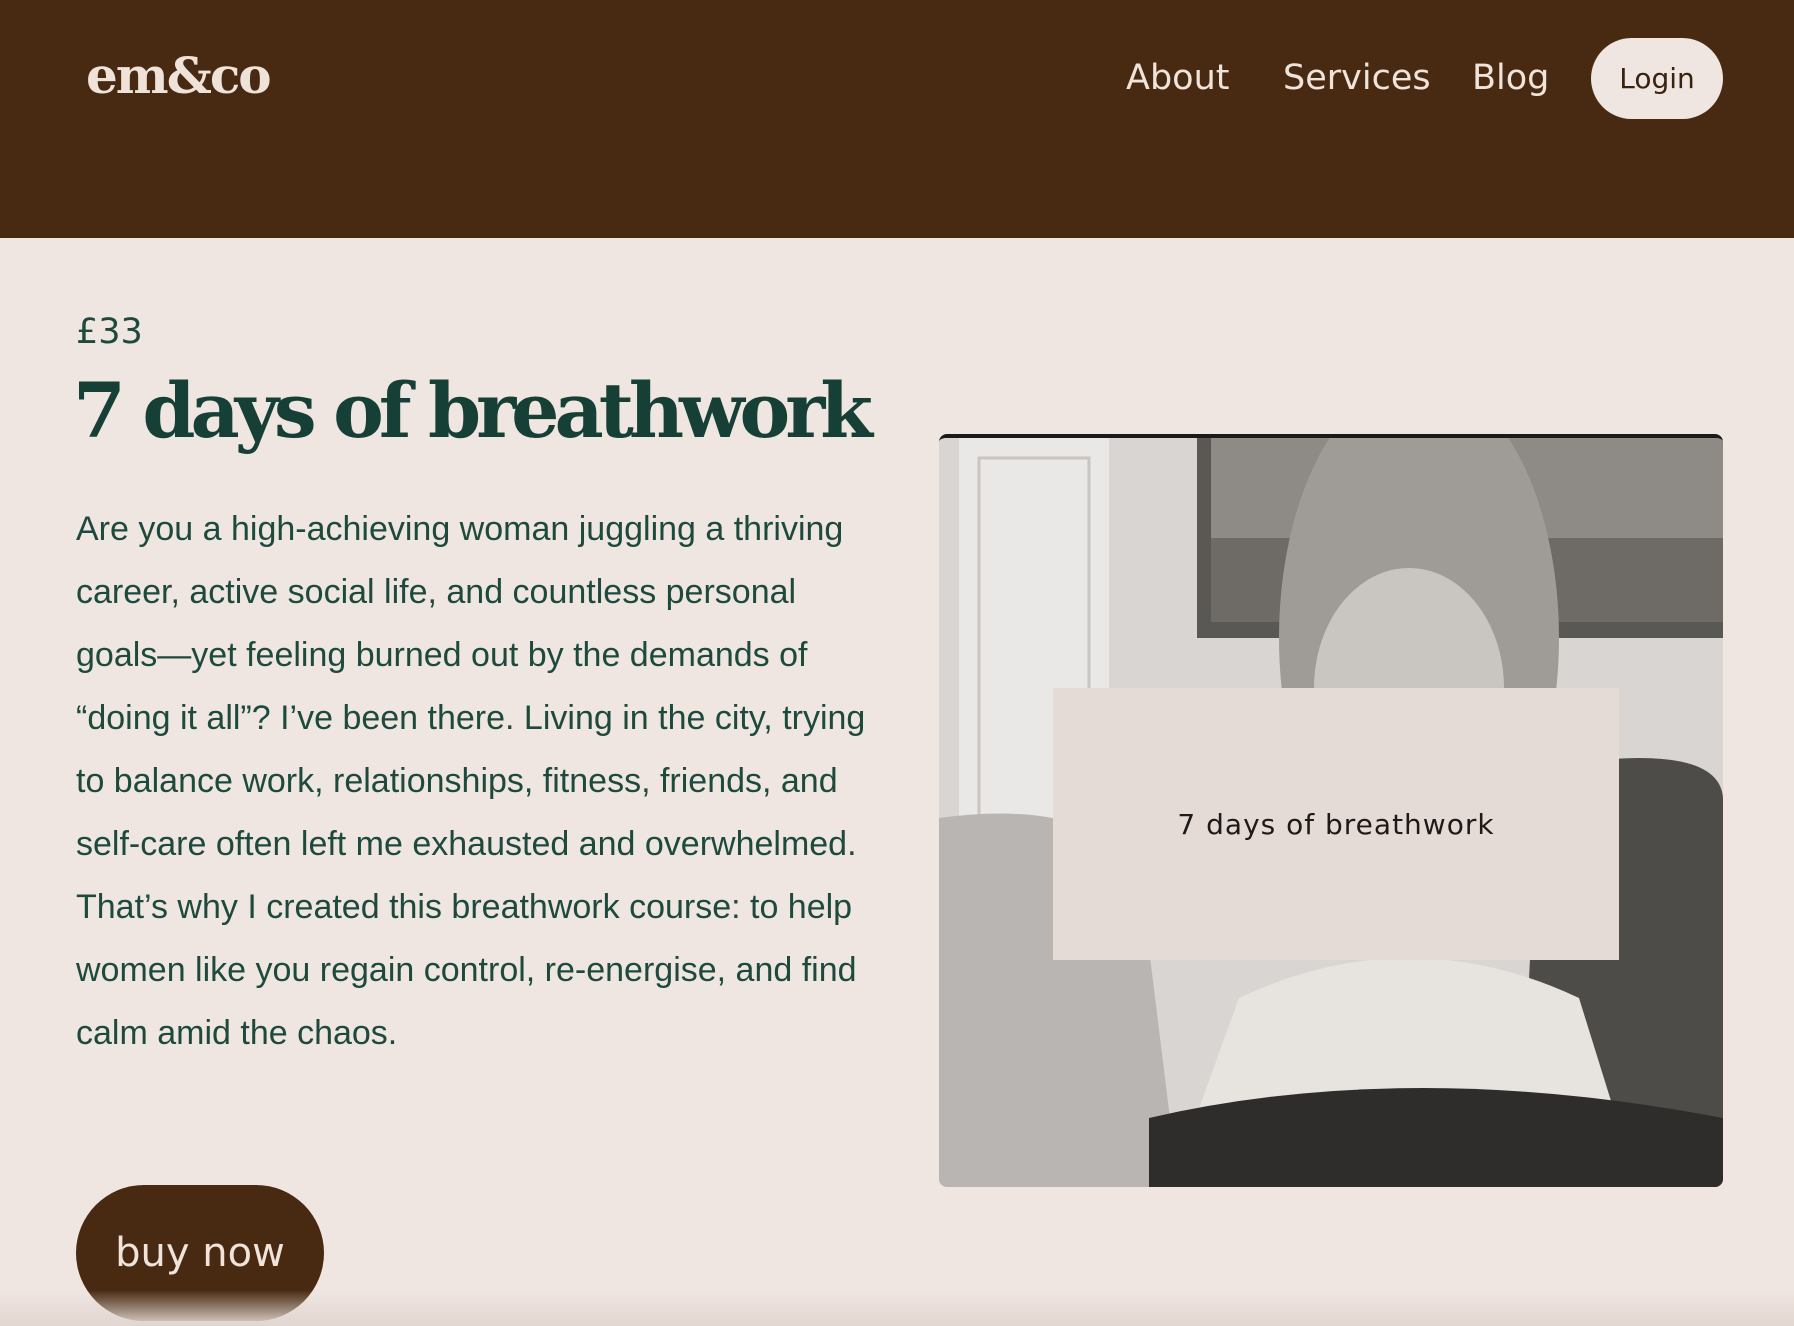  Describe the element at coordinates (1177, 78) in the screenshot. I see `nav-link-about: About` at that location.